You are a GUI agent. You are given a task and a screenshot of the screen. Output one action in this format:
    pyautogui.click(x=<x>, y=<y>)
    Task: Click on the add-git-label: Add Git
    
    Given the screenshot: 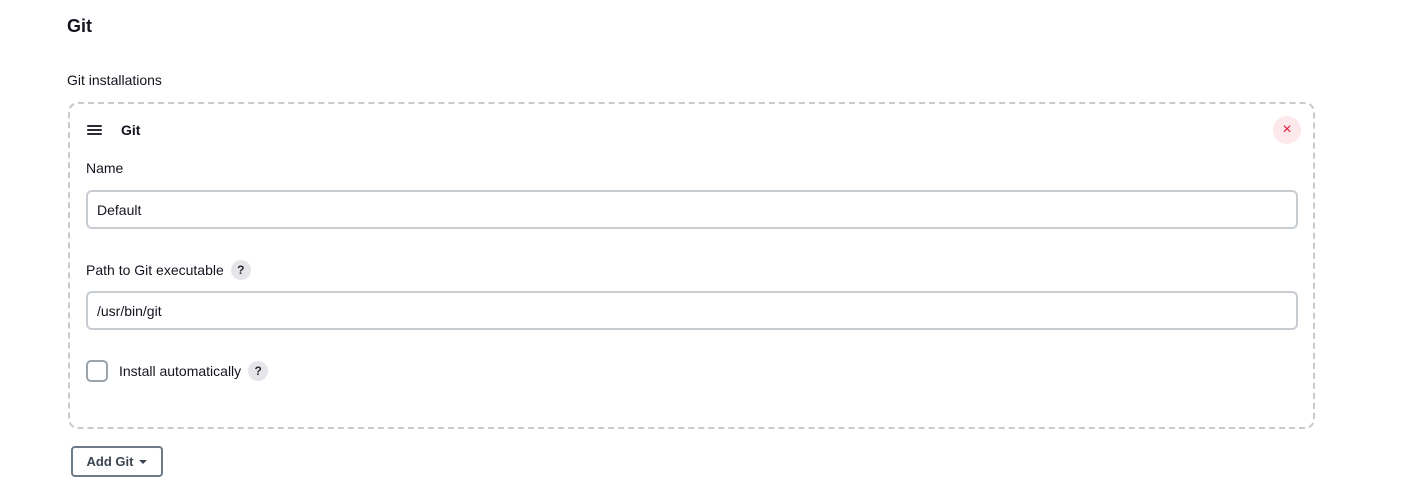 What is the action you would take?
    pyautogui.click(x=110, y=461)
    